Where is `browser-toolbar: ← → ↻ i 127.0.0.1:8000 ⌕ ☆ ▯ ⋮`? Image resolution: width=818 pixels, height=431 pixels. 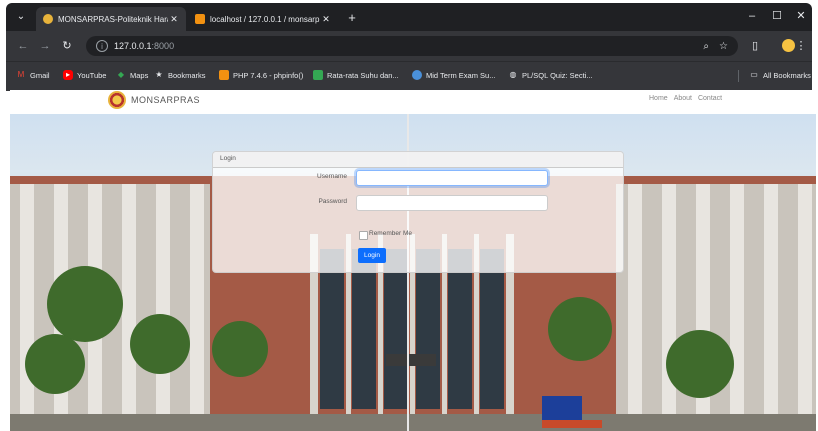 browser-toolbar: ← → ↻ i 127.0.0.1:8000 ⌕ ☆ ▯ ⋮ is located at coordinates (409, 46).